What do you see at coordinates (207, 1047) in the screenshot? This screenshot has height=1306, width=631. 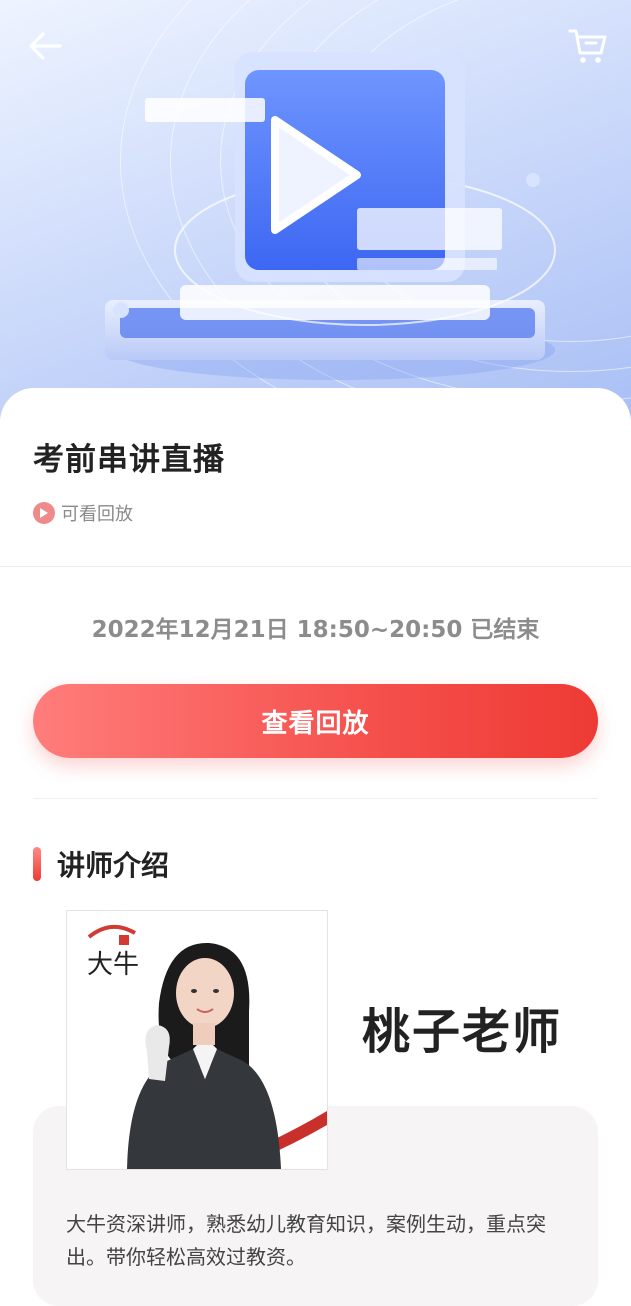 I see `teacher-portrait: 大牛` at bounding box center [207, 1047].